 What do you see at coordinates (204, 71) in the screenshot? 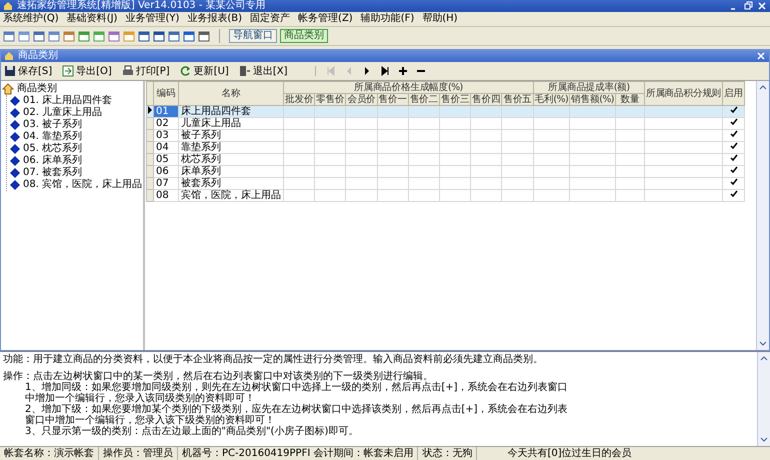
I see `toolbar-button: 更新[U]` at bounding box center [204, 71].